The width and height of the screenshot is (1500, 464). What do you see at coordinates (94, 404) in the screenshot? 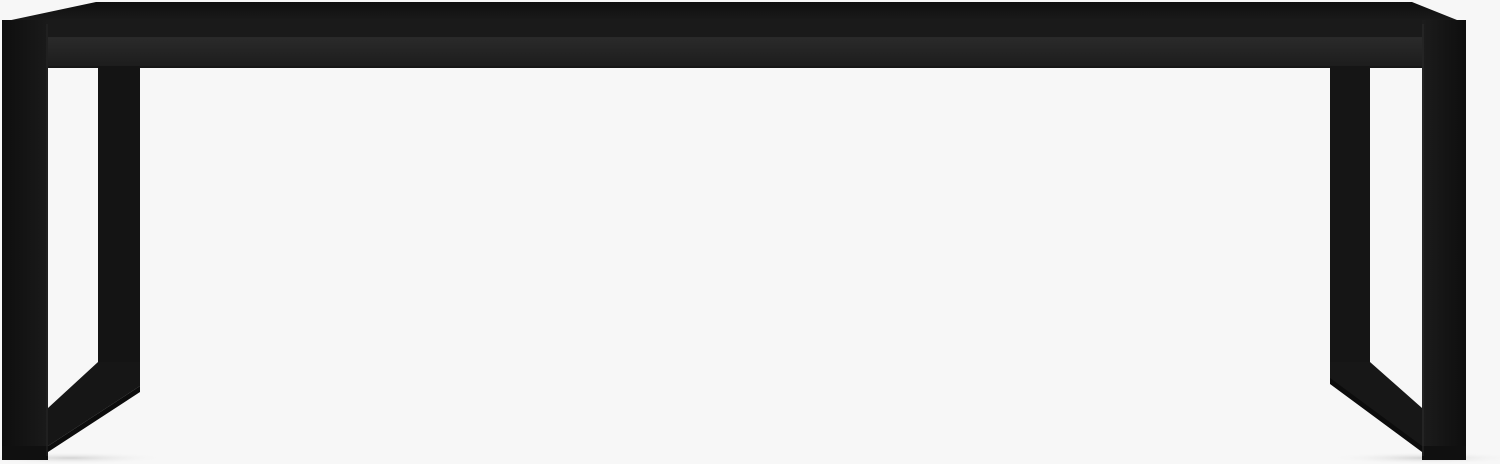
I see `left-leg-bottom-runner` at bounding box center [94, 404].